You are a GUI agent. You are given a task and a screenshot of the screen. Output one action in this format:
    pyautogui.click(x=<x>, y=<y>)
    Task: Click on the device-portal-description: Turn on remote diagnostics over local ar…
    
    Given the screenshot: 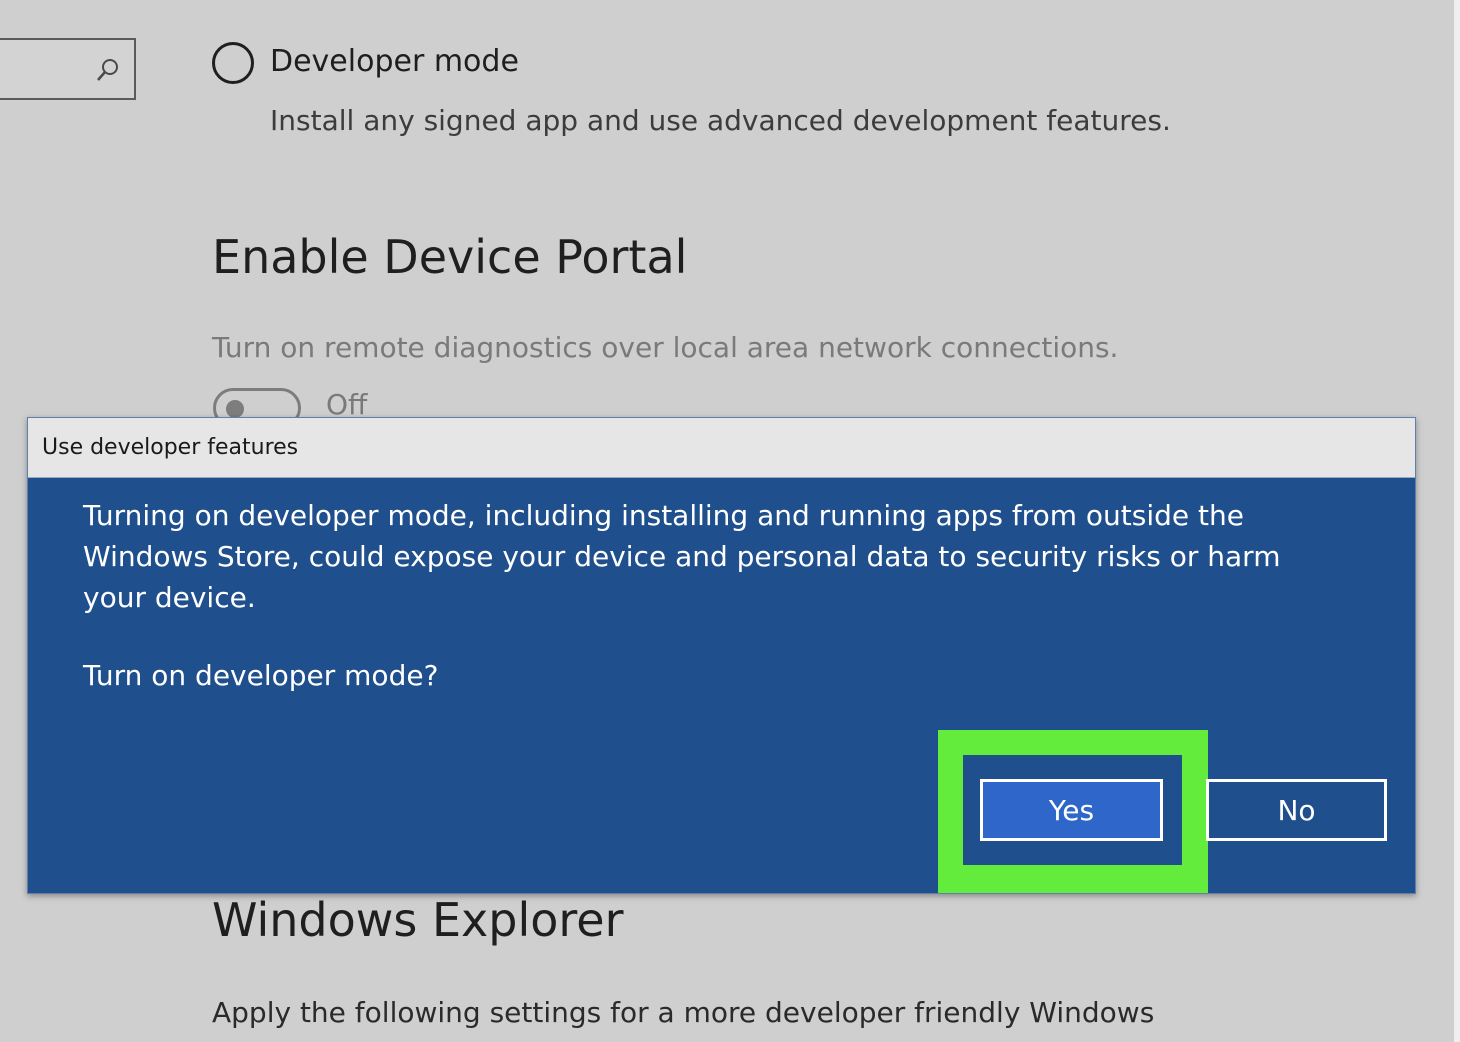 What is the action you would take?
    pyautogui.click(x=665, y=347)
    